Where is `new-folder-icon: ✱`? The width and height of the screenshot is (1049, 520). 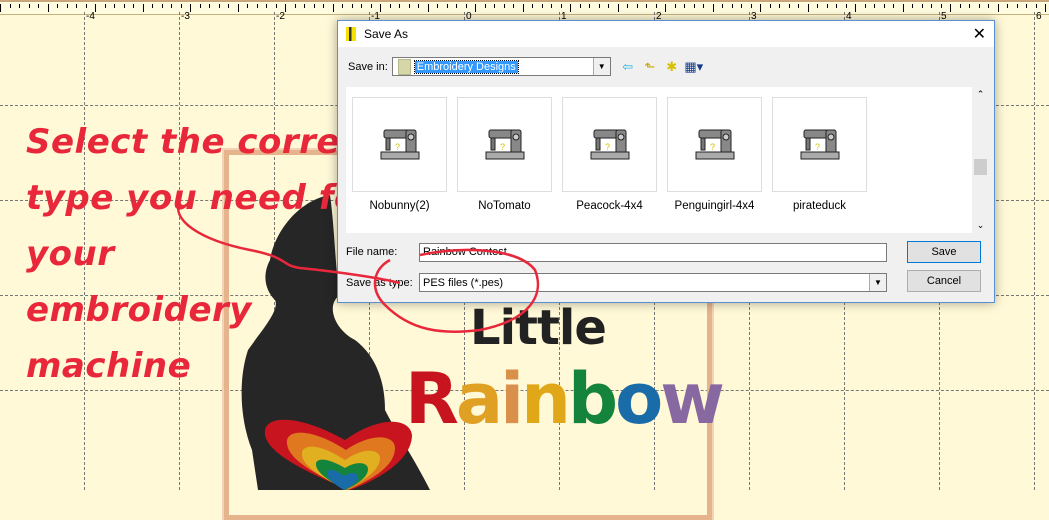 new-folder-icon: ✱ is located at coordinates (672, 67).